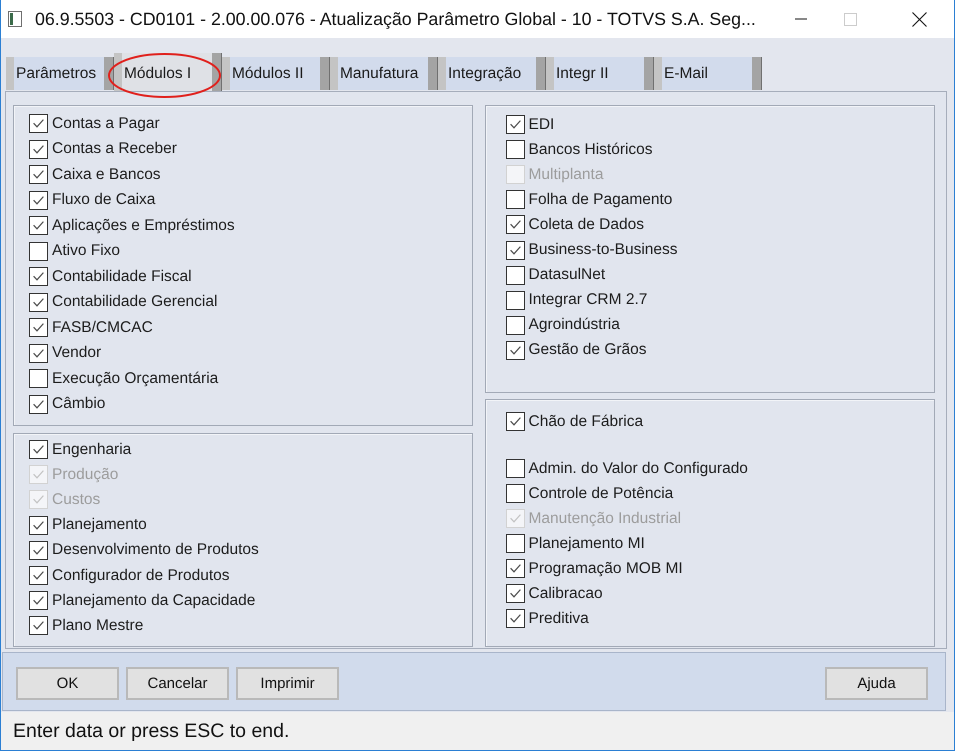 The image size is (955, 751). Describe the element at coordinates (275, 73) in the screenshot. I see `tab: Módulos II` at that location.